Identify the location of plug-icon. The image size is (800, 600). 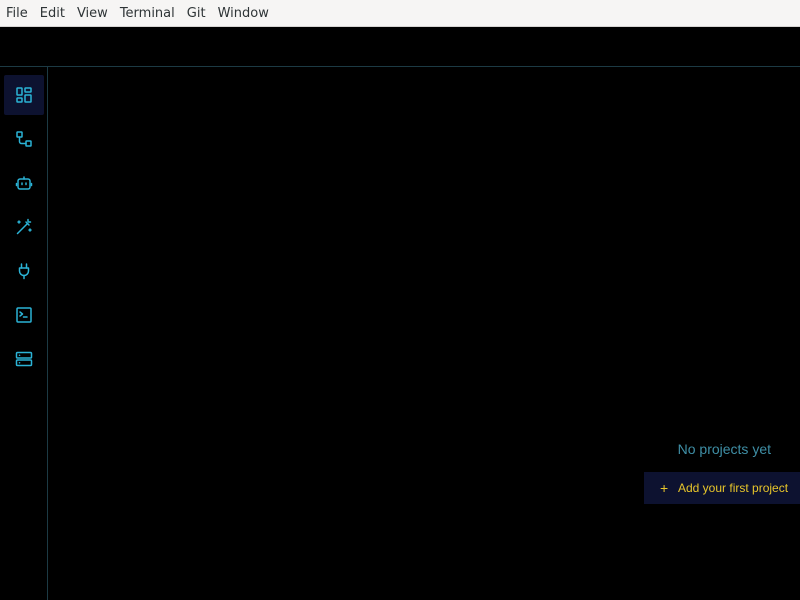
(24, 271).